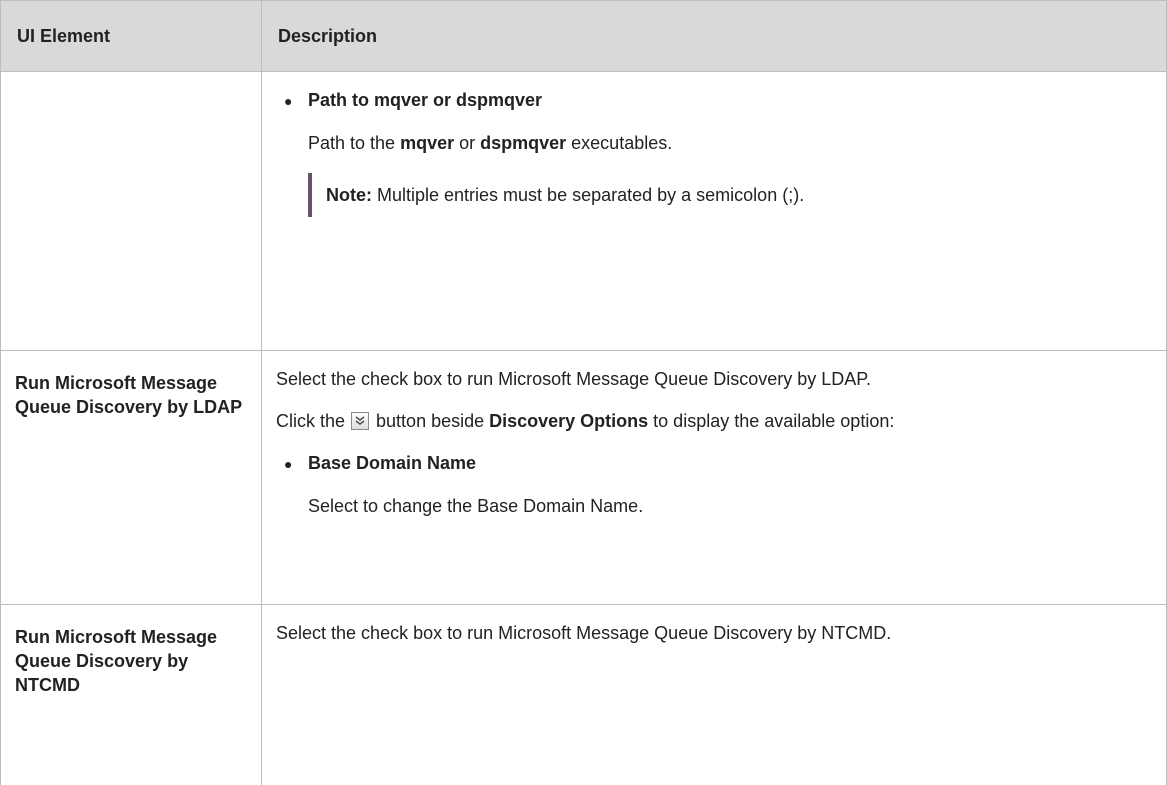 The height and width of the screenshot is (785, 1167). I want to click on element-cell, so click(131, 211).